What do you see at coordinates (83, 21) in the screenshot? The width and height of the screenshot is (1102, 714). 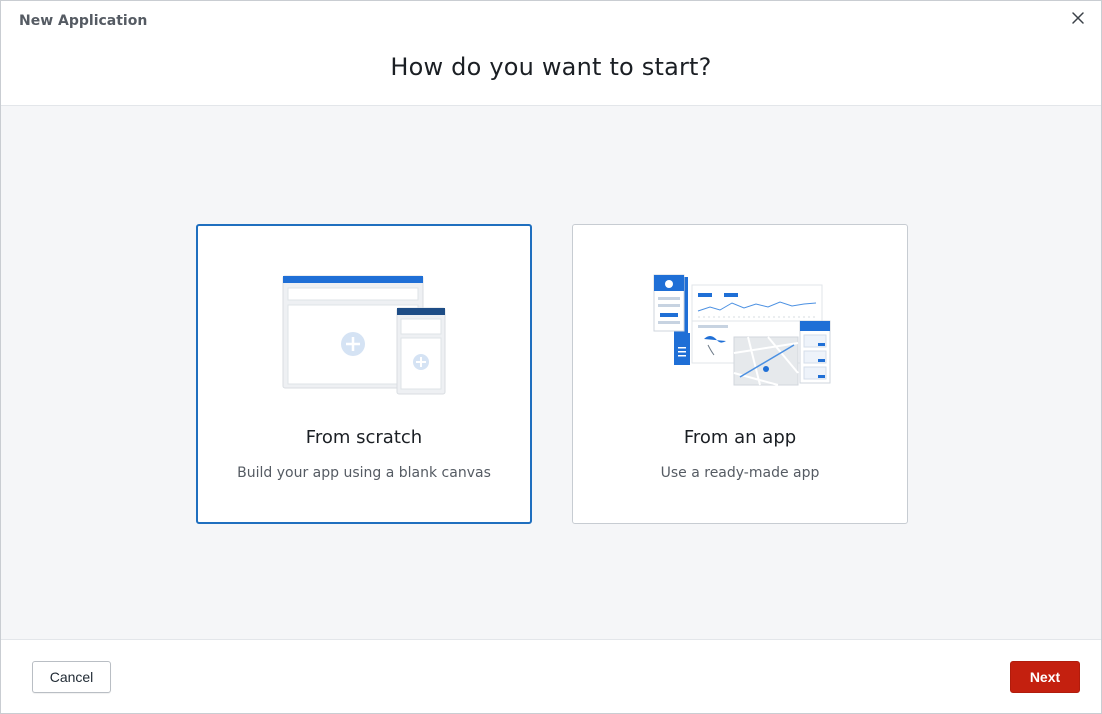 I see `window-title: New Application` at bounding box center [83, 21].